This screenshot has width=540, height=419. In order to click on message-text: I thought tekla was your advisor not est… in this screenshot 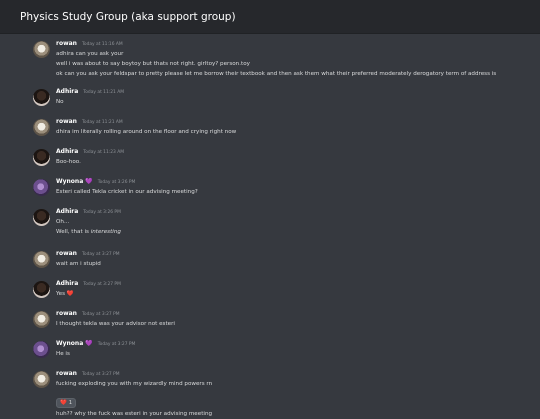, I will do `click(115, 324)`.